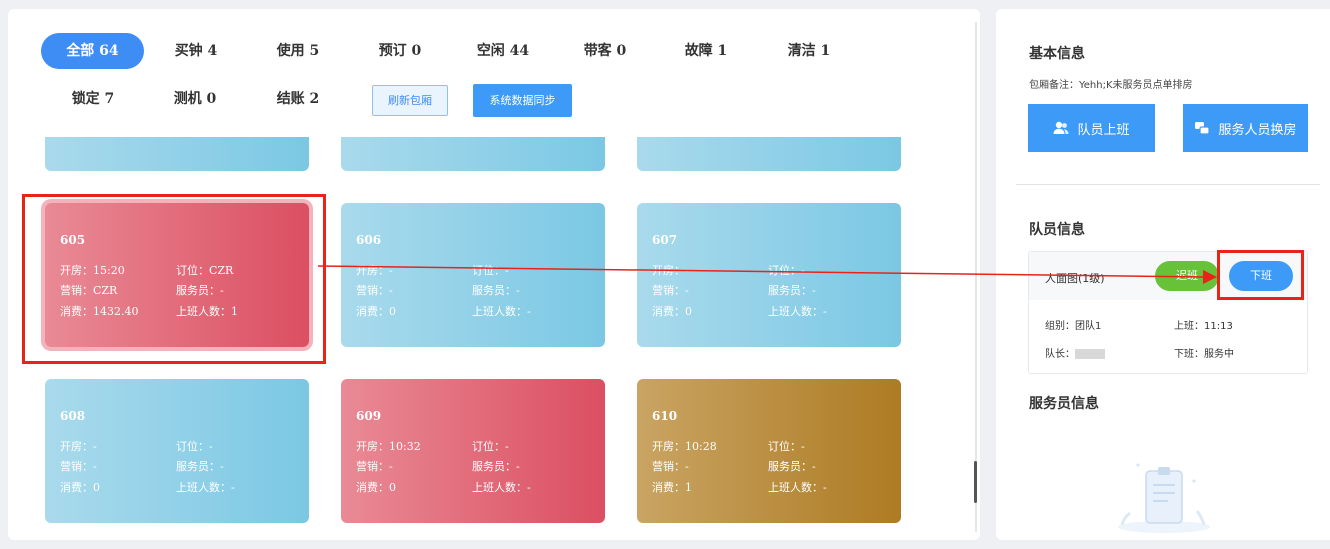 This screenshot has width=1330, height=549. What do you see at coordinates (92, 270) in the screenshot?
I see `room-open-time: 开房：15:20` at bounding box center [92, 270].